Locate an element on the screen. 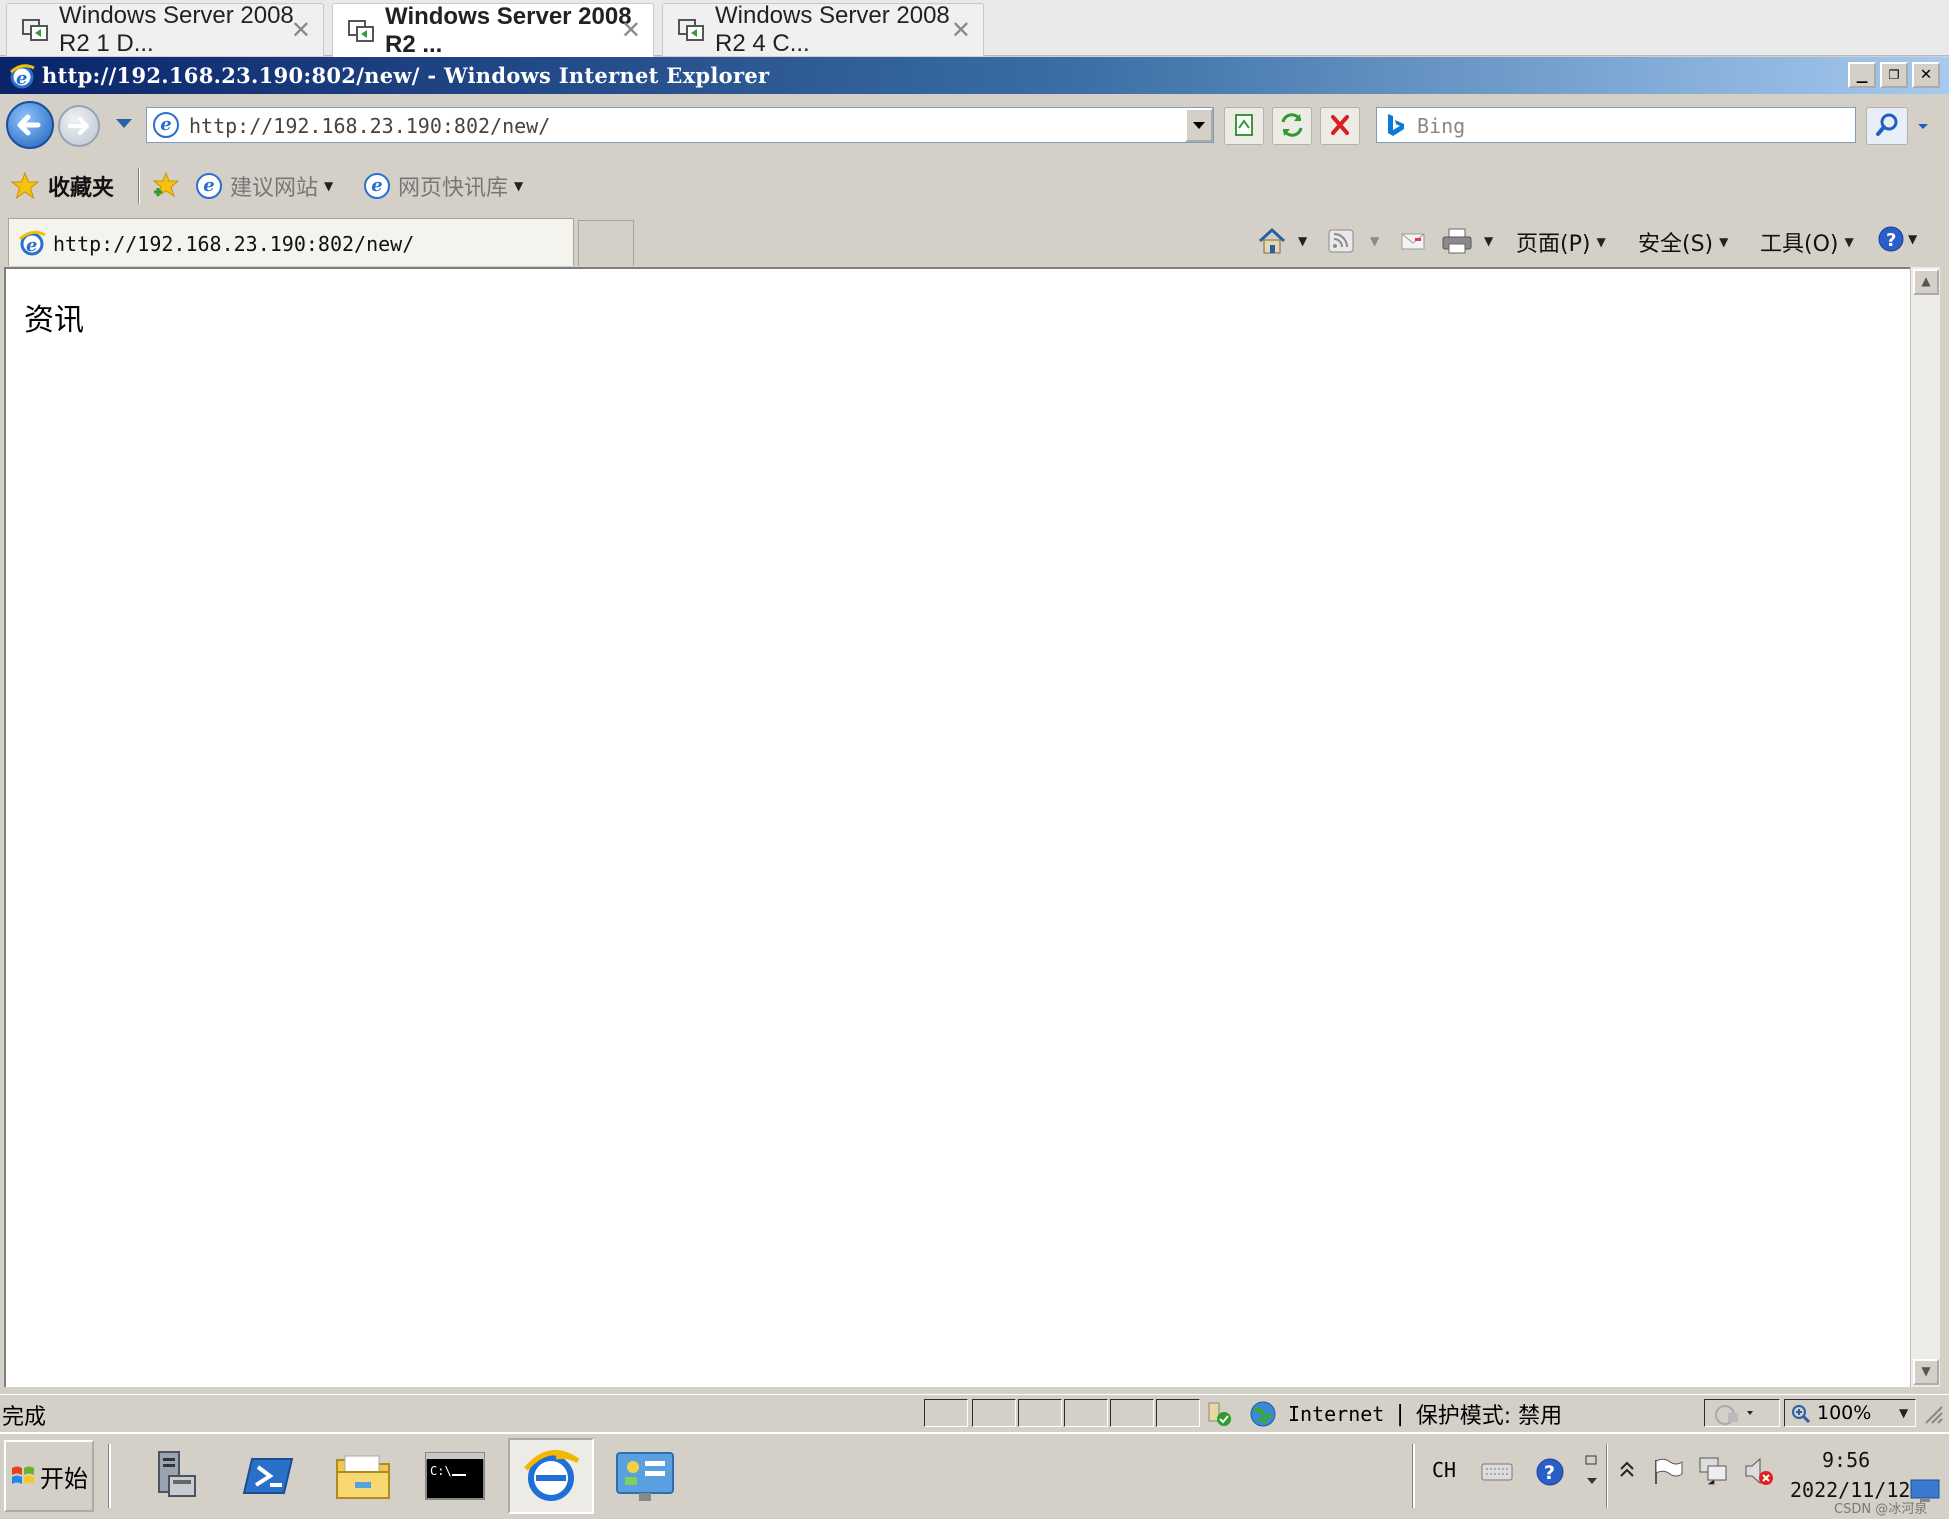  taskbar-internet-explorer is located at coordinates (551, 1476).